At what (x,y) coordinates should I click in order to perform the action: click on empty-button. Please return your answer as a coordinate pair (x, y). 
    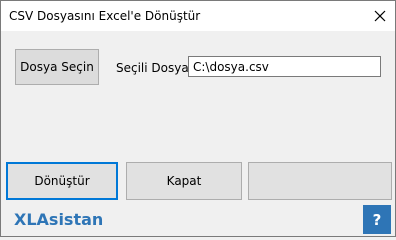
    Looking at the image, I should click on (320, 181).